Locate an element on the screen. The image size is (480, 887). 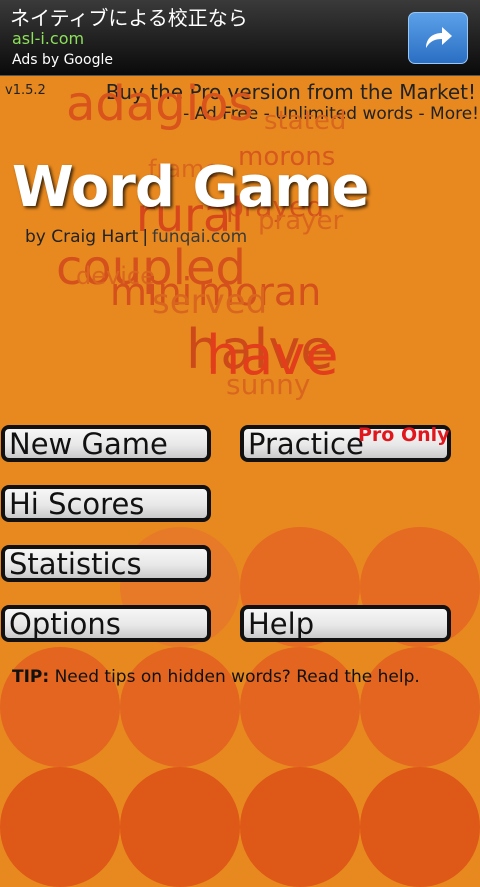
share-arrow-icon is located at coordinates (439, 37).